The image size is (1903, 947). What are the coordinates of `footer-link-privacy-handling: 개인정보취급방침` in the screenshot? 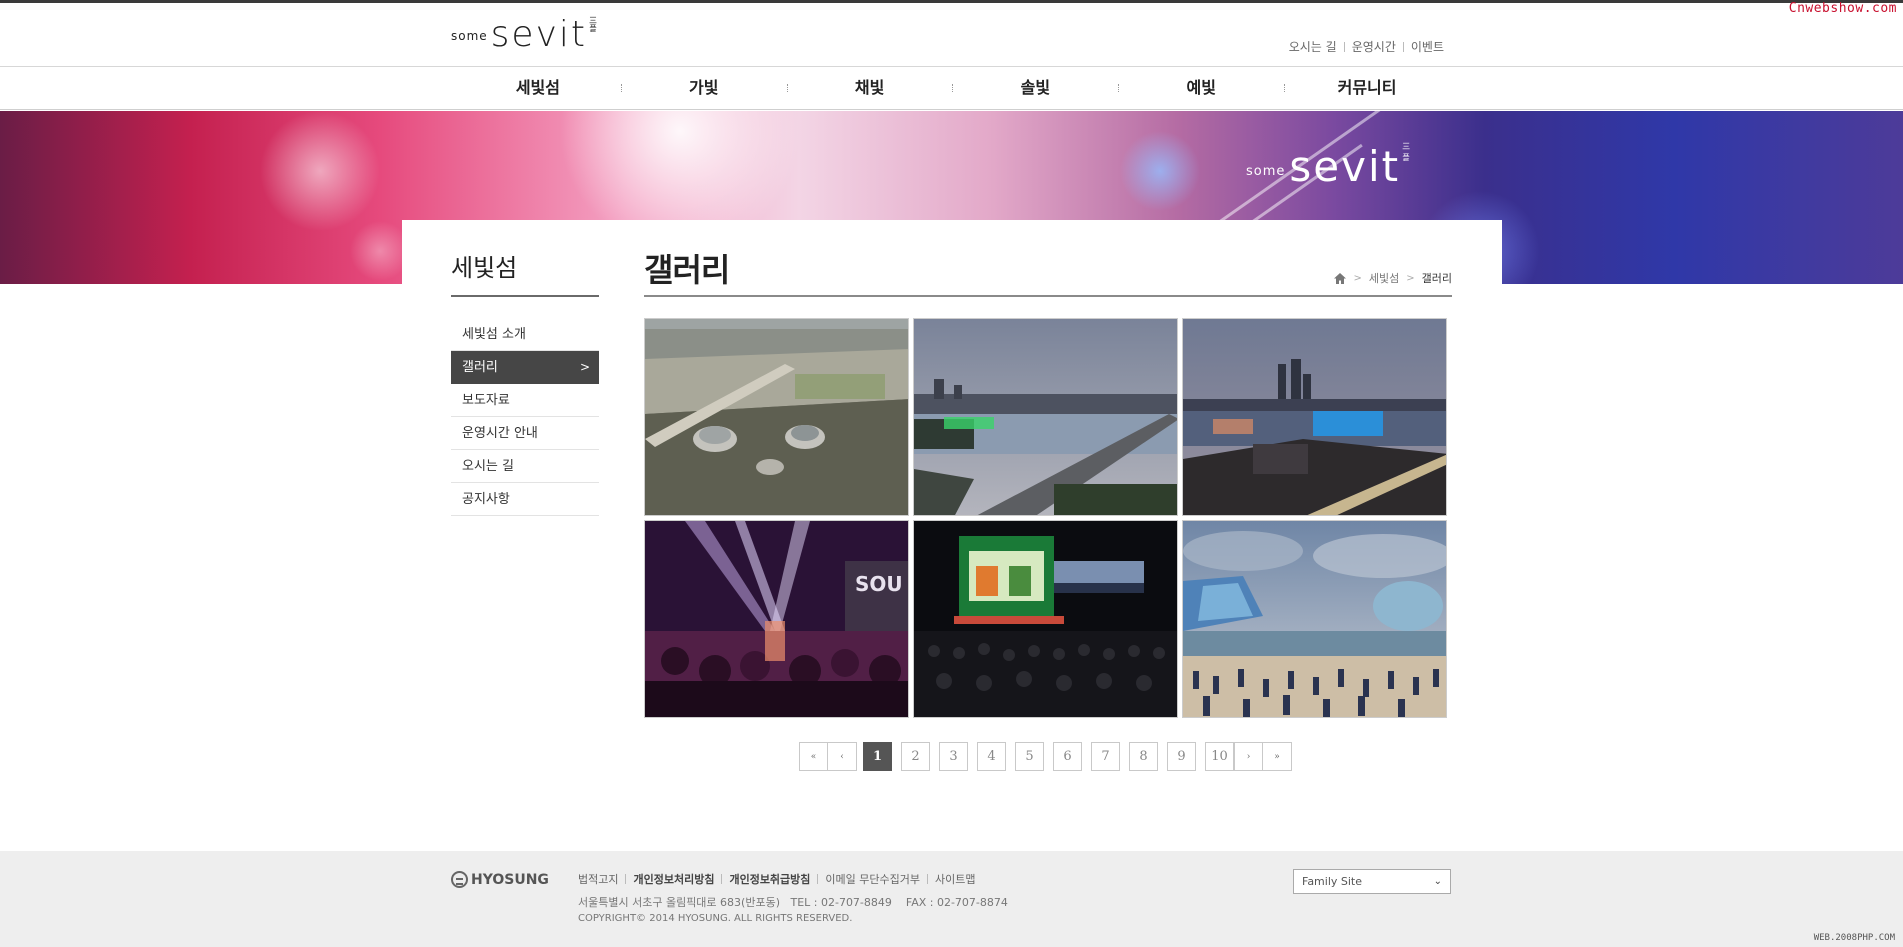 It's located at (769, 879).